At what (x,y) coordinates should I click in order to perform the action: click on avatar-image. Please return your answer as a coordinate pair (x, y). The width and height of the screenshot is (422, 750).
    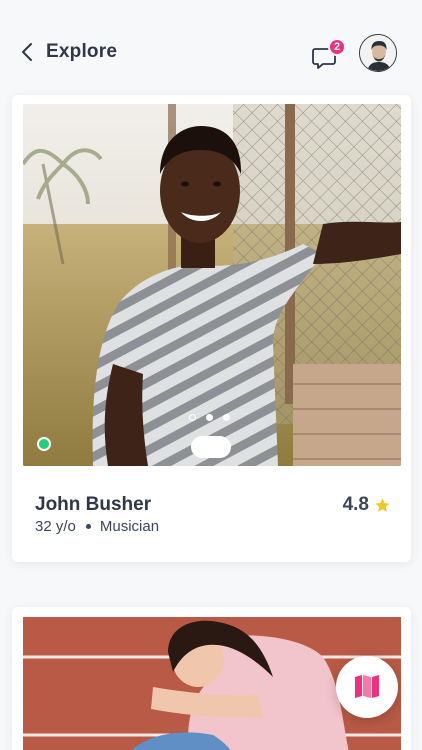
    Looking at the image, I should click on (378, 53).